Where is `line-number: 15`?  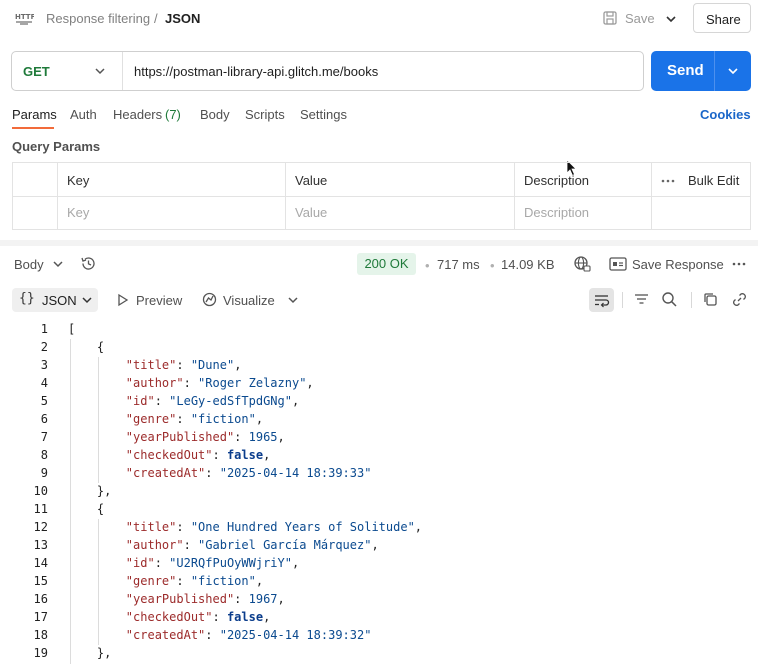 line-number: 15 is located at coordinates (40, 581).